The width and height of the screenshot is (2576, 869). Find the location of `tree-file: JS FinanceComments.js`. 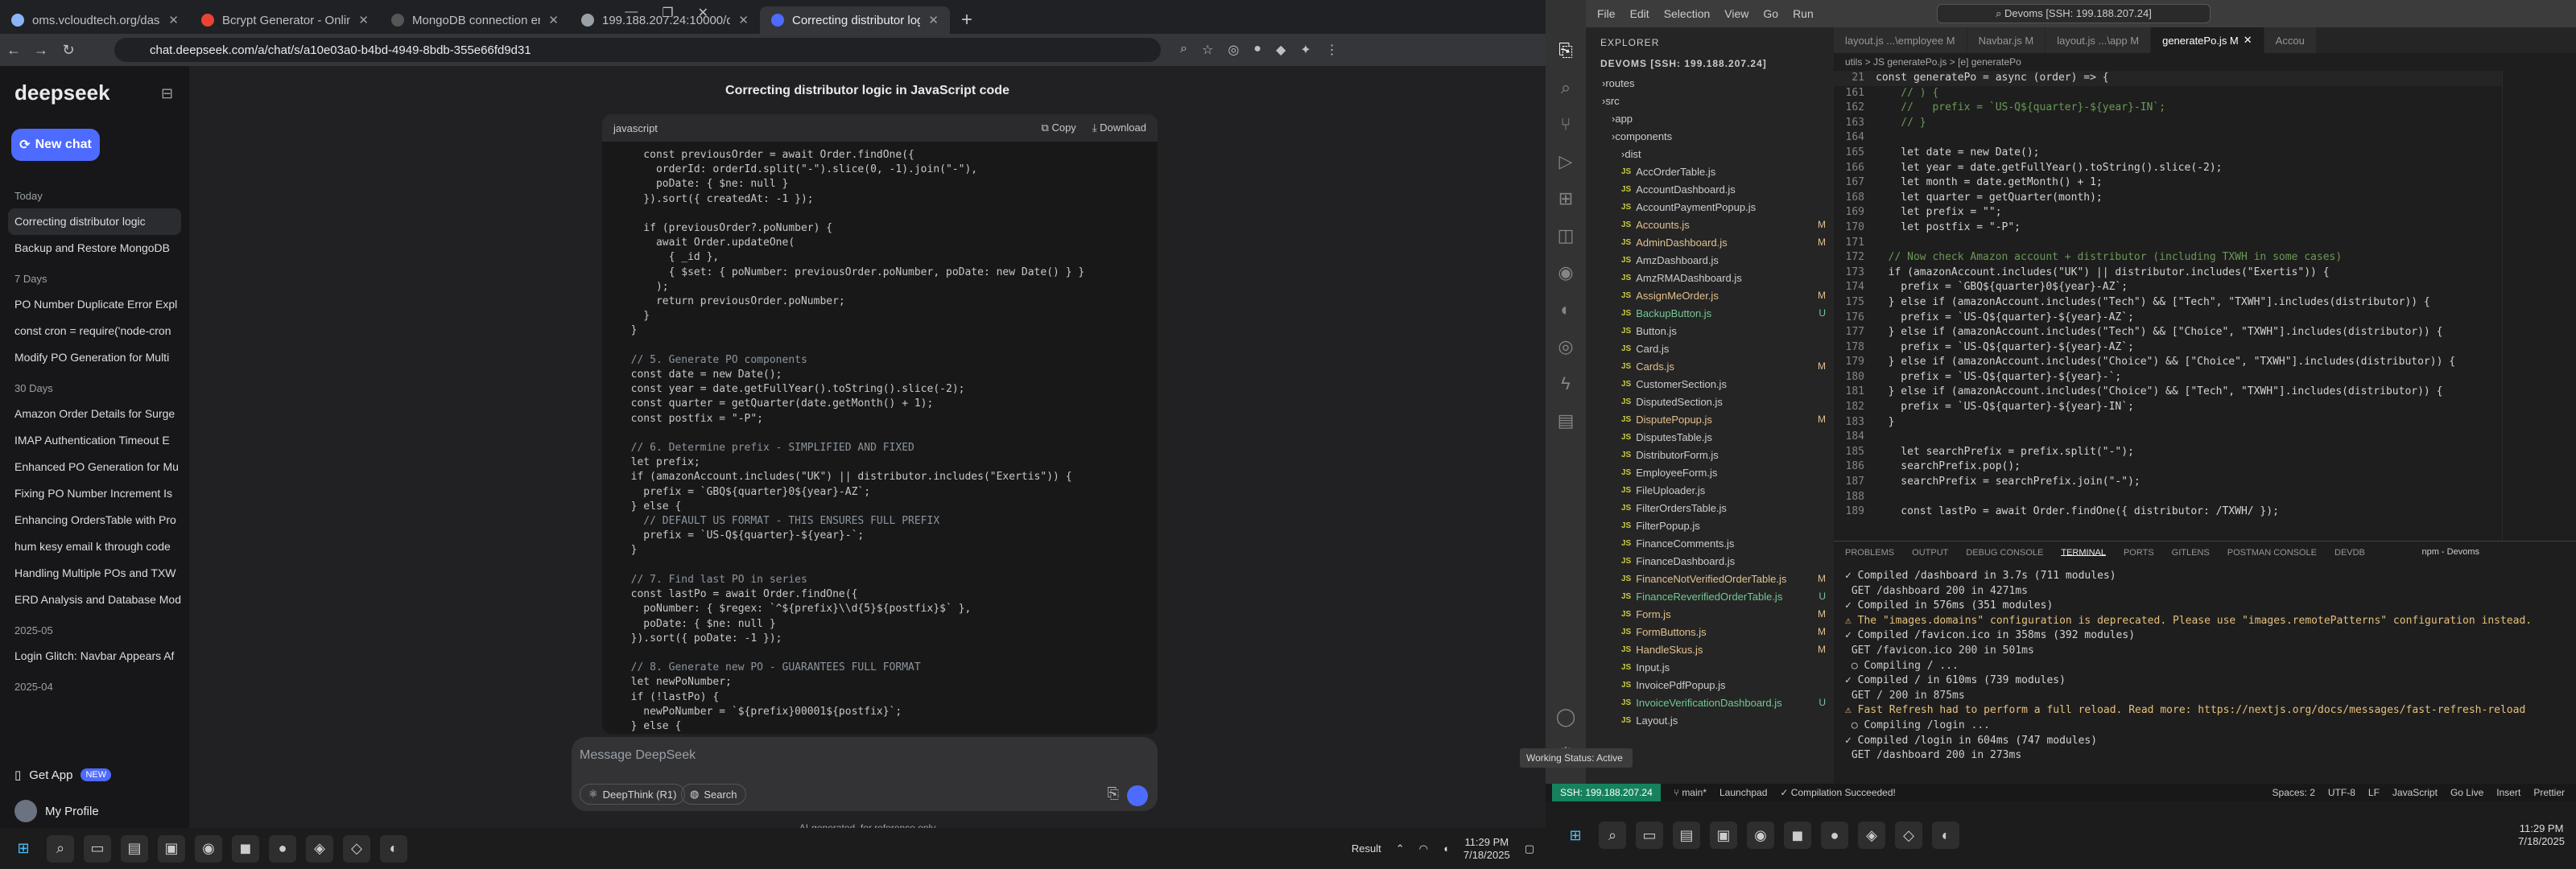

tree-file: JS FinanceComments.js is located at coordinates (1710, 543).